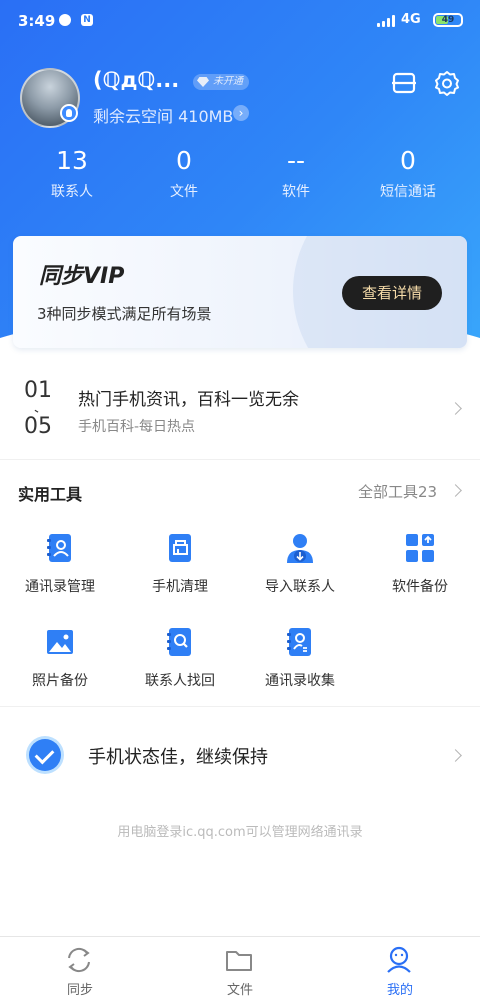  I want to click on nav-label: 同步, so click(79, 990).